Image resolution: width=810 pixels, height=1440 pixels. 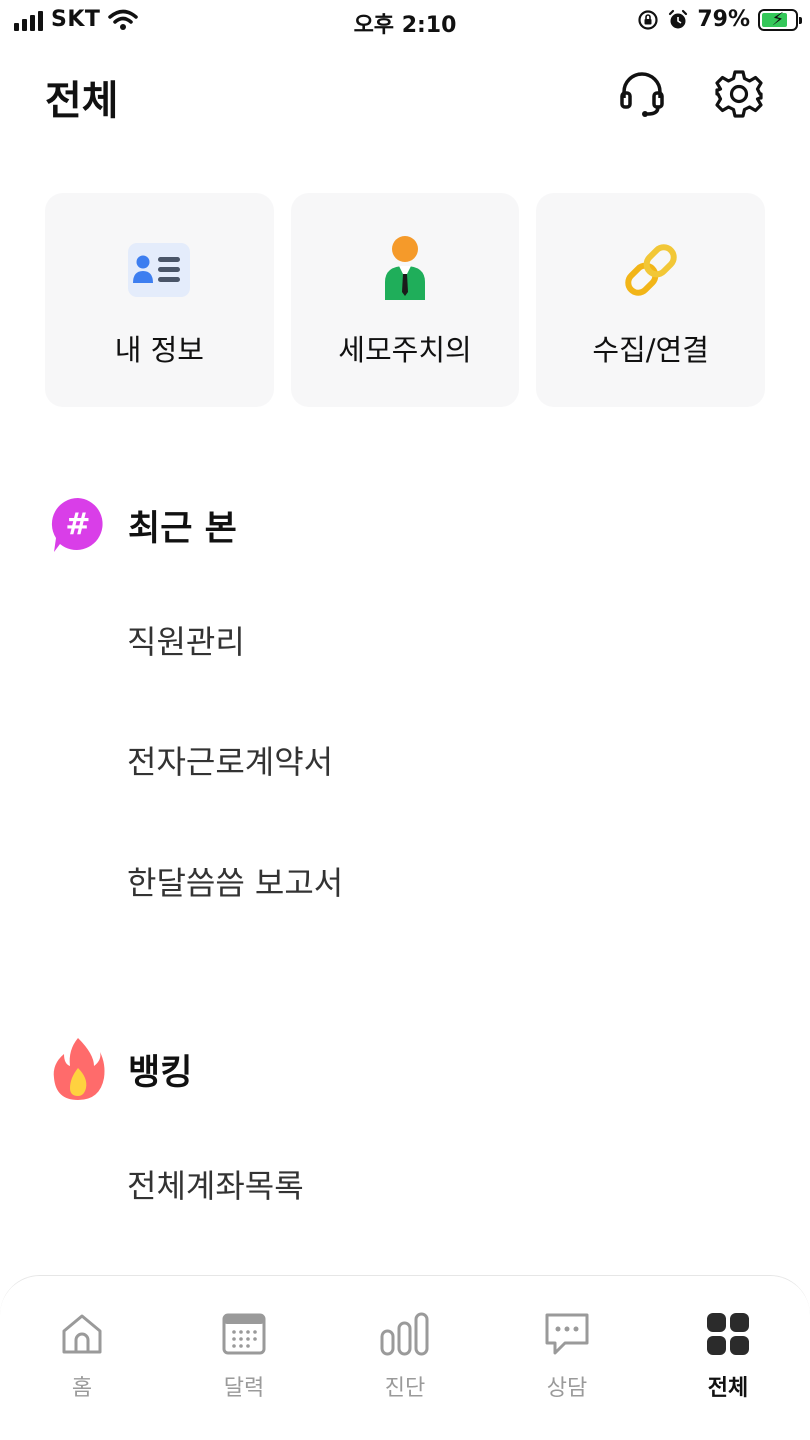 I want to click on nav-diagnosis: 진단, so click(x=405, y=1355).